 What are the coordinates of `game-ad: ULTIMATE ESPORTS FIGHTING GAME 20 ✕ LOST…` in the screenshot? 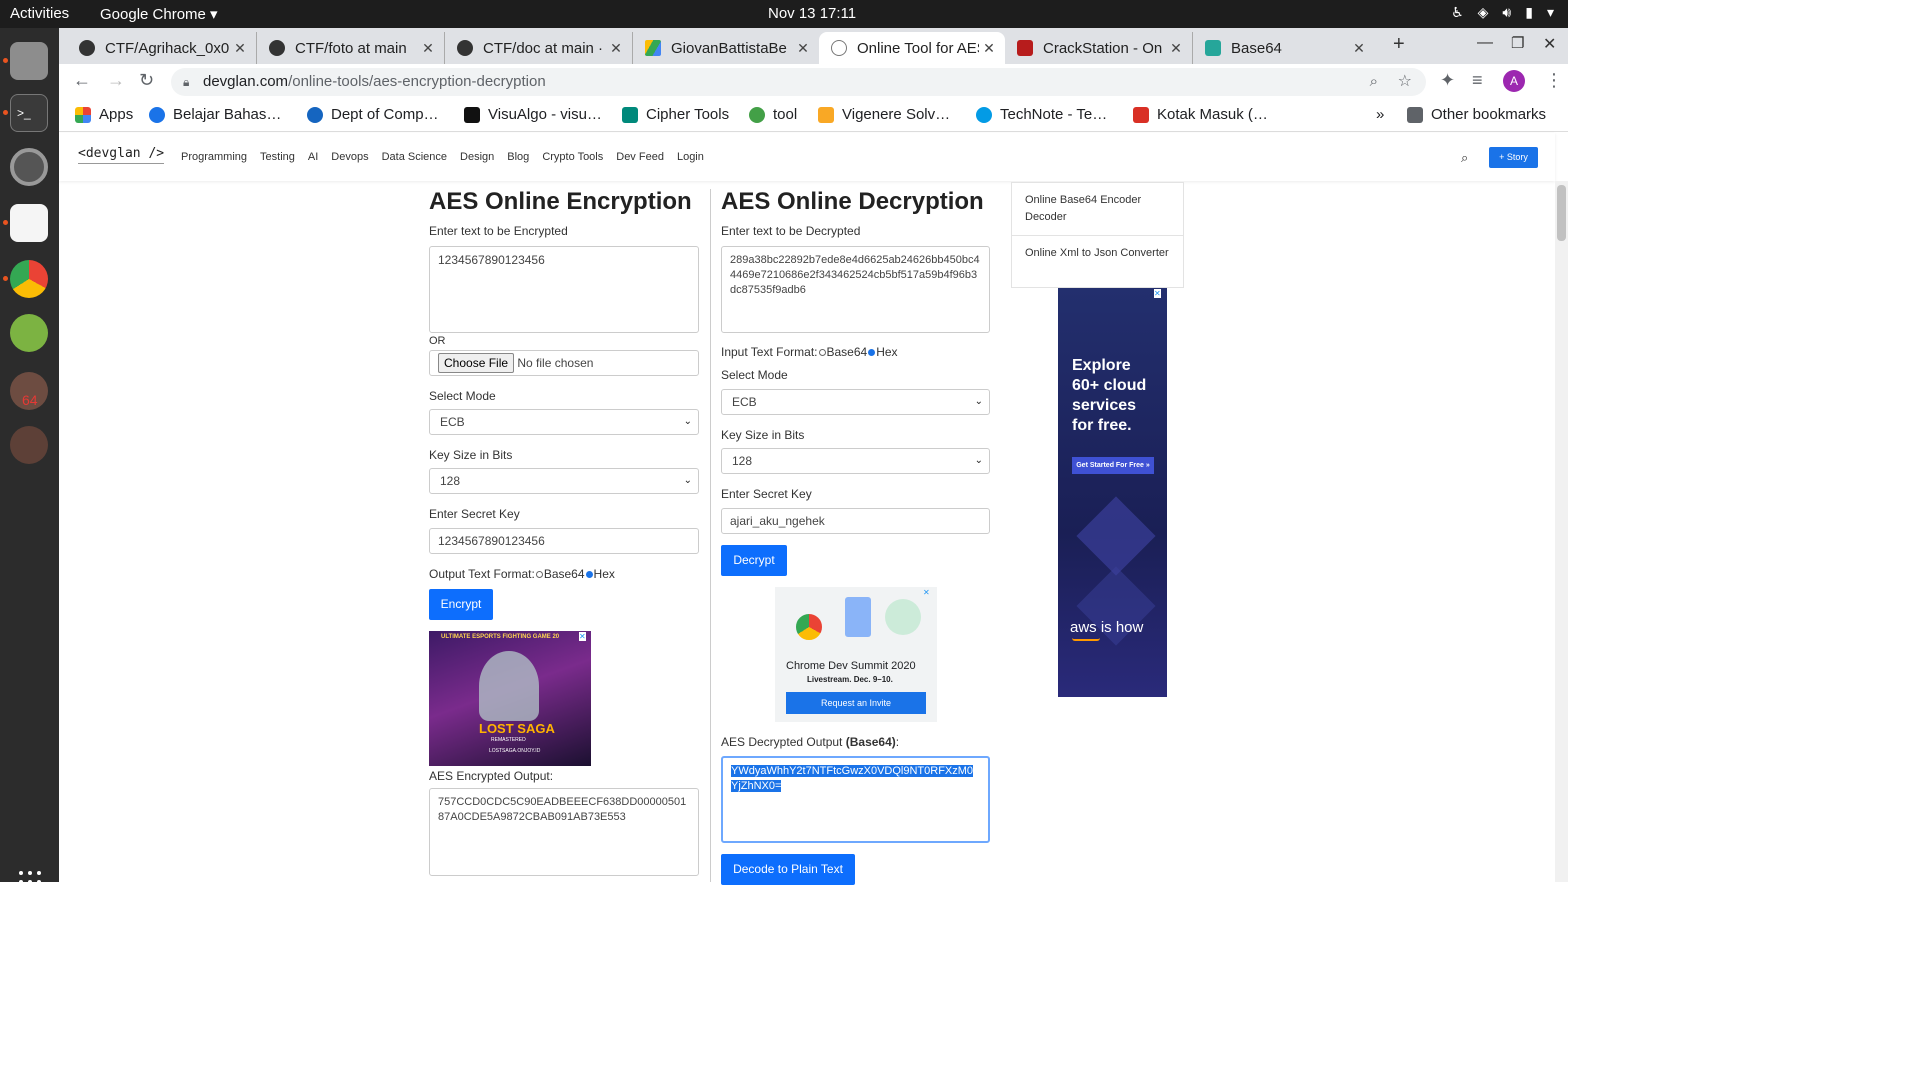 It's located at (510, 698).